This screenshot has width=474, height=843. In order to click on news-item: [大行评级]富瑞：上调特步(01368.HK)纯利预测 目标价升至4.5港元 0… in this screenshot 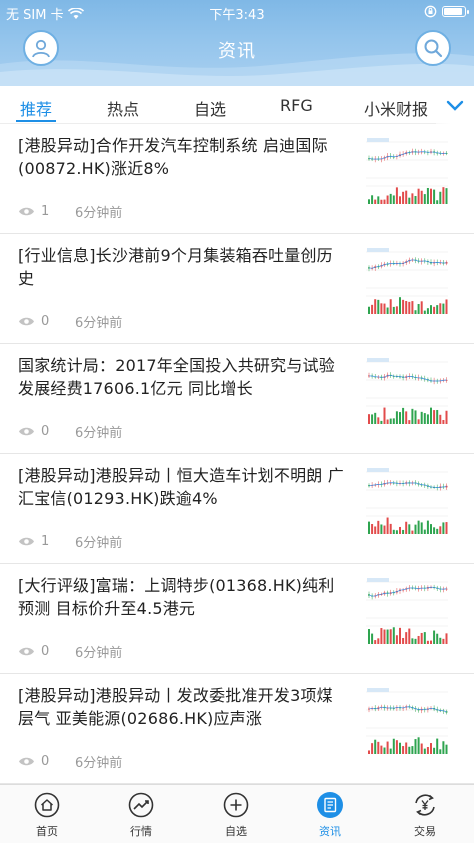, I will do `click(237, 619)`.